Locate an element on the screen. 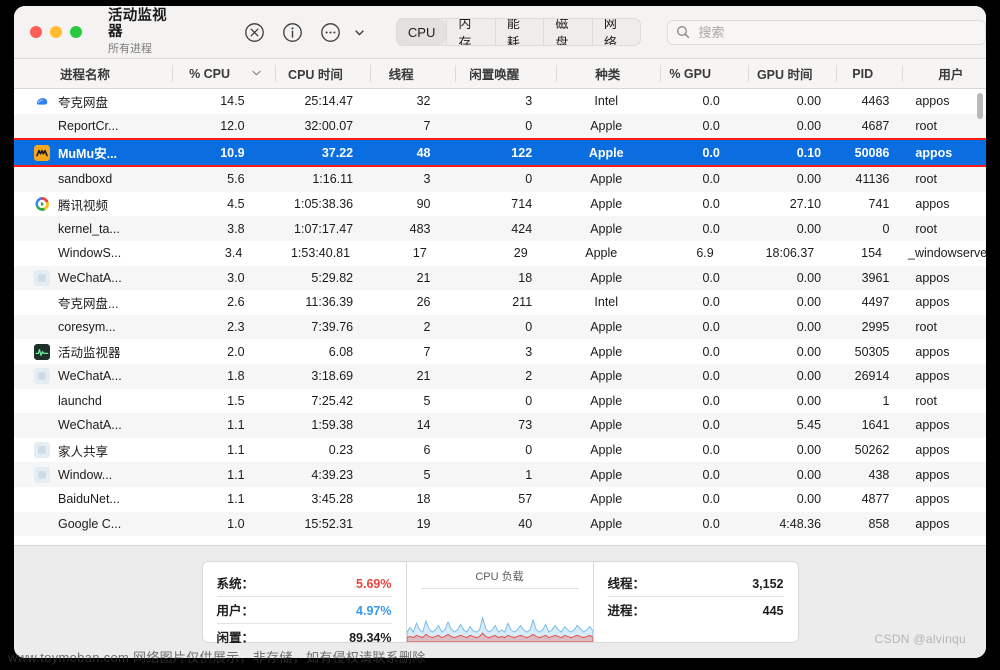  cell-cpu-time: 1:53:40.81 is located at coordinates (320, 253).